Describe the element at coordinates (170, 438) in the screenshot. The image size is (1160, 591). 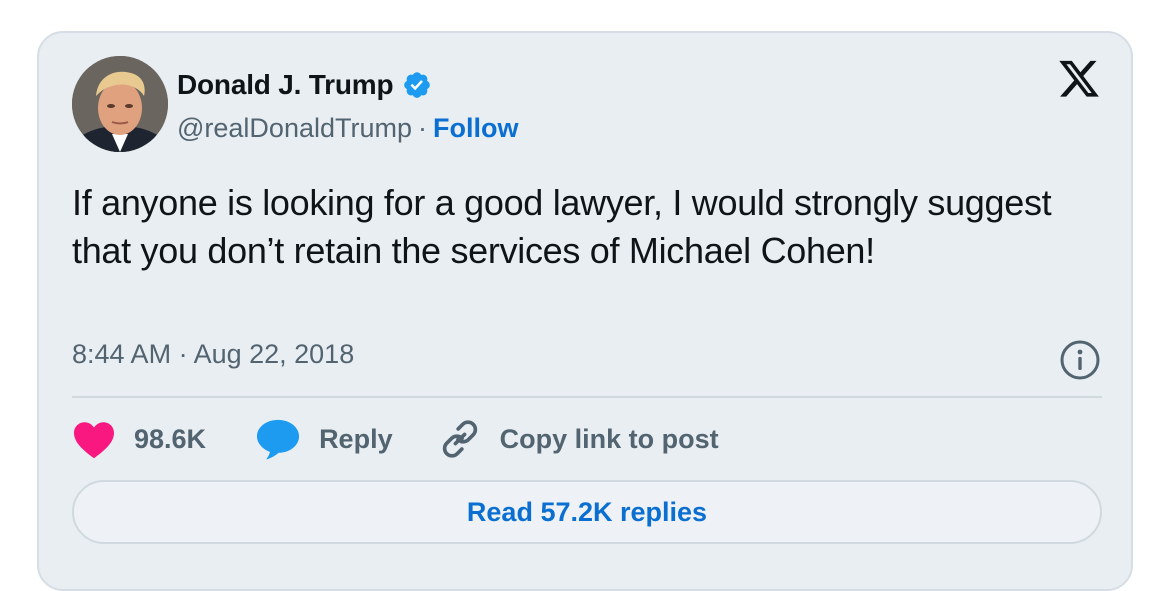
I see `like-count: 98.6K` at that location.